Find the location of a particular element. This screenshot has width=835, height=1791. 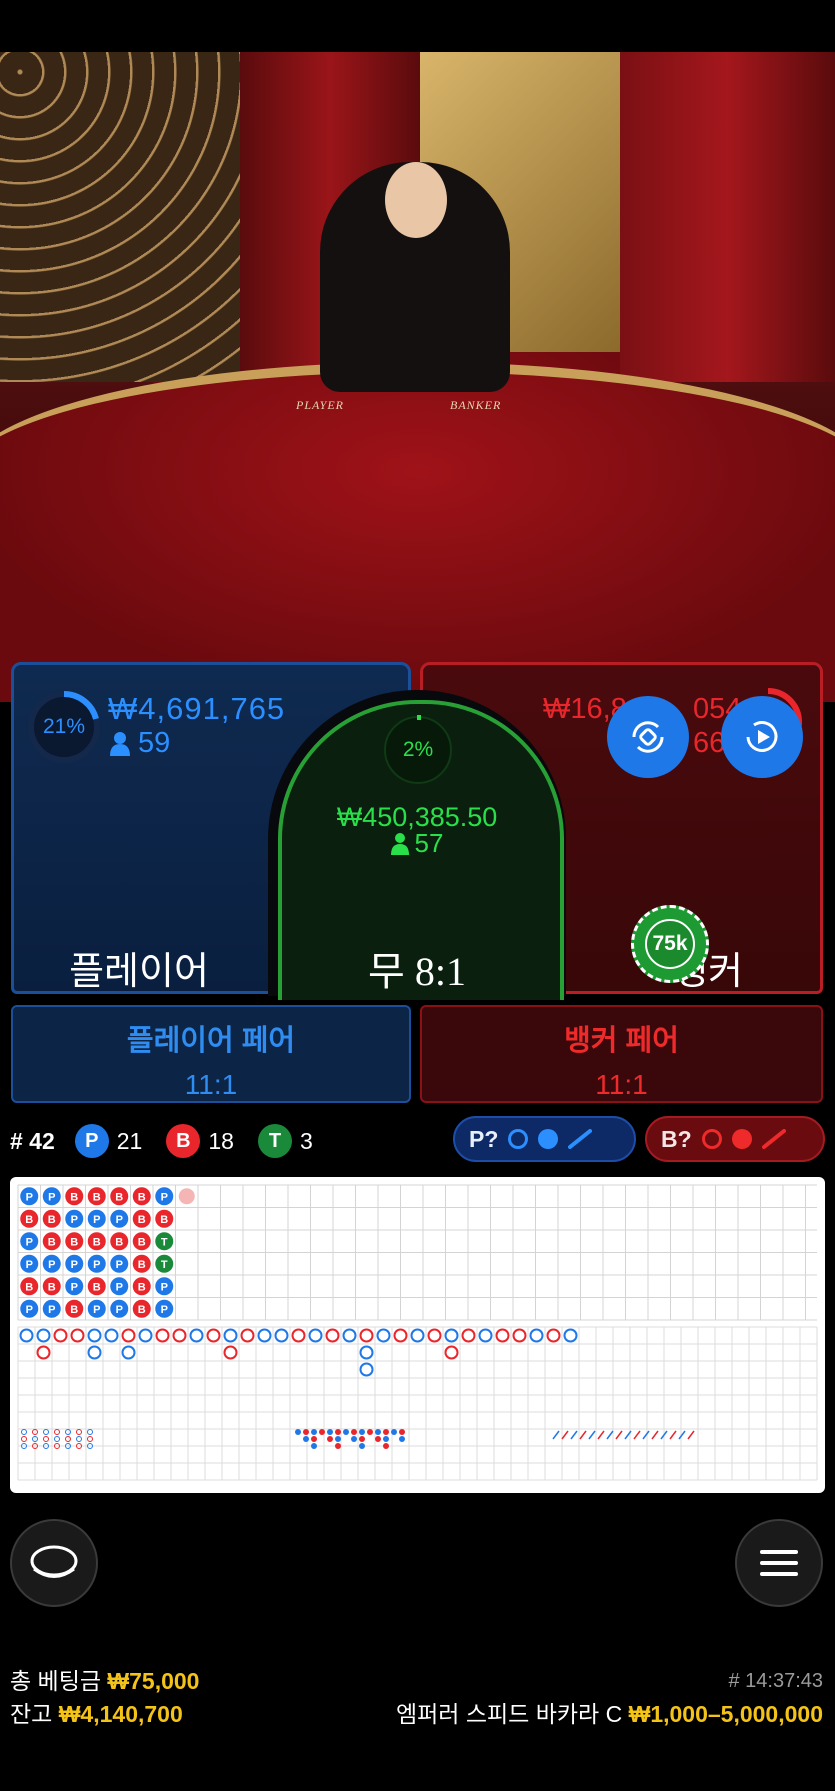

person-icon is located at coordinates (120, 743).